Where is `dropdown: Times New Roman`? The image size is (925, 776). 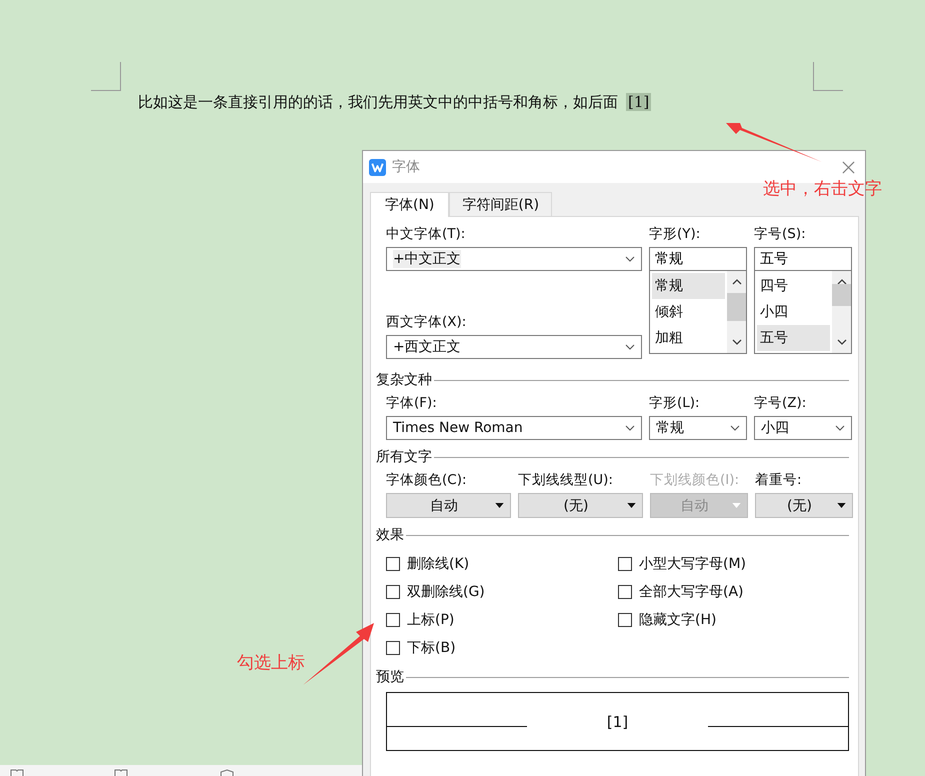
dropdown: Times New Roman is located at coordinates (514, 428).